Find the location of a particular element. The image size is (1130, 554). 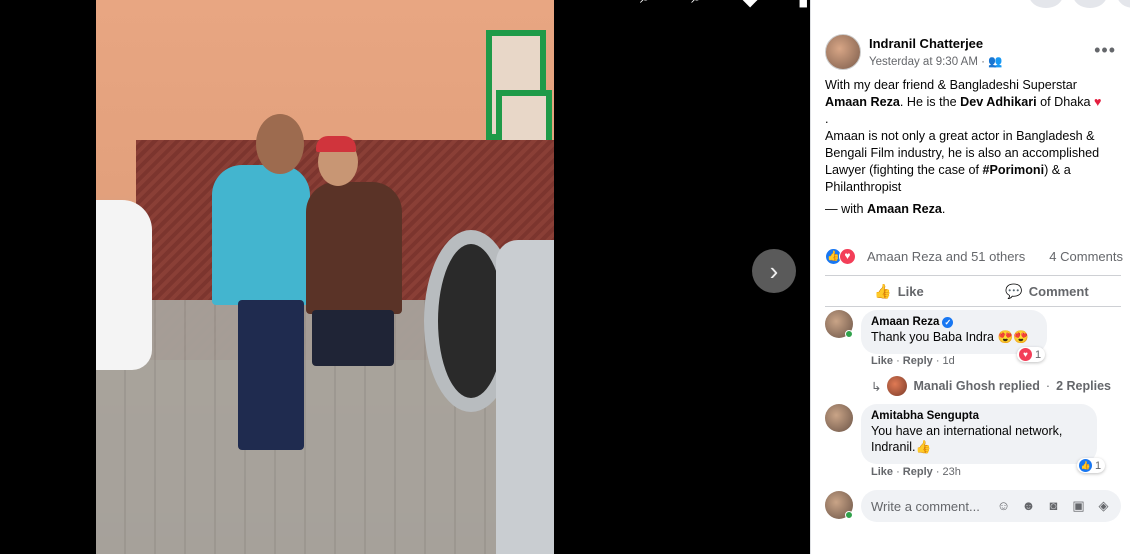

mention-link: Amaan Reza is located at coordinates (862, 102).